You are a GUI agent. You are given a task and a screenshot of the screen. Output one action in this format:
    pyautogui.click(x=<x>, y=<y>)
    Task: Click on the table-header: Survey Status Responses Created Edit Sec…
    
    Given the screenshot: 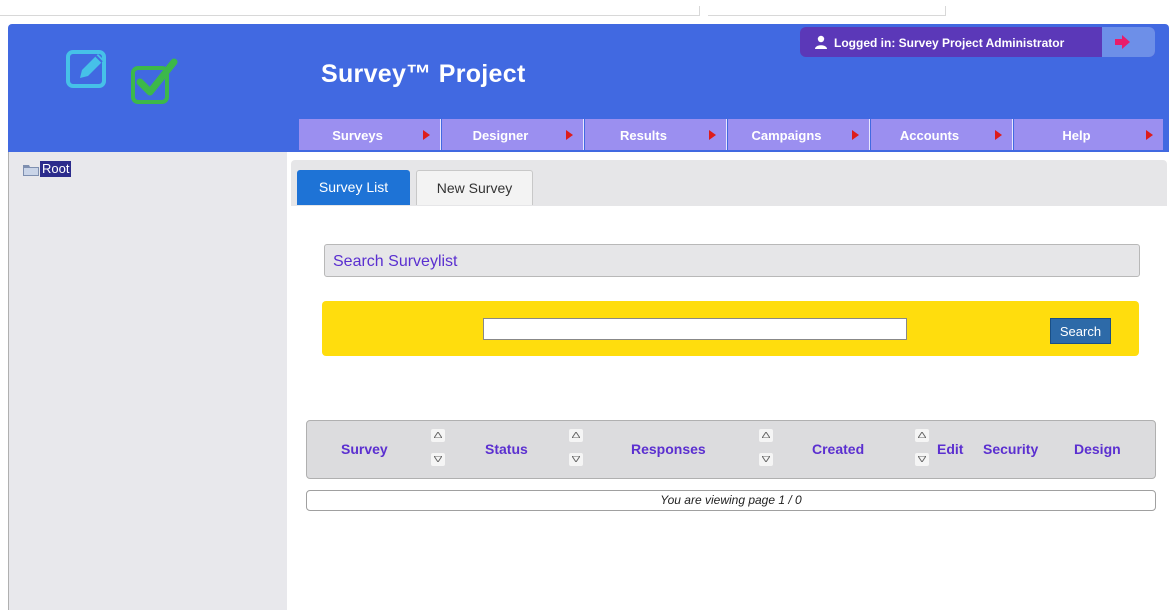 What is the action you would take?
    pyautogui.click(x=731, y=449)
    